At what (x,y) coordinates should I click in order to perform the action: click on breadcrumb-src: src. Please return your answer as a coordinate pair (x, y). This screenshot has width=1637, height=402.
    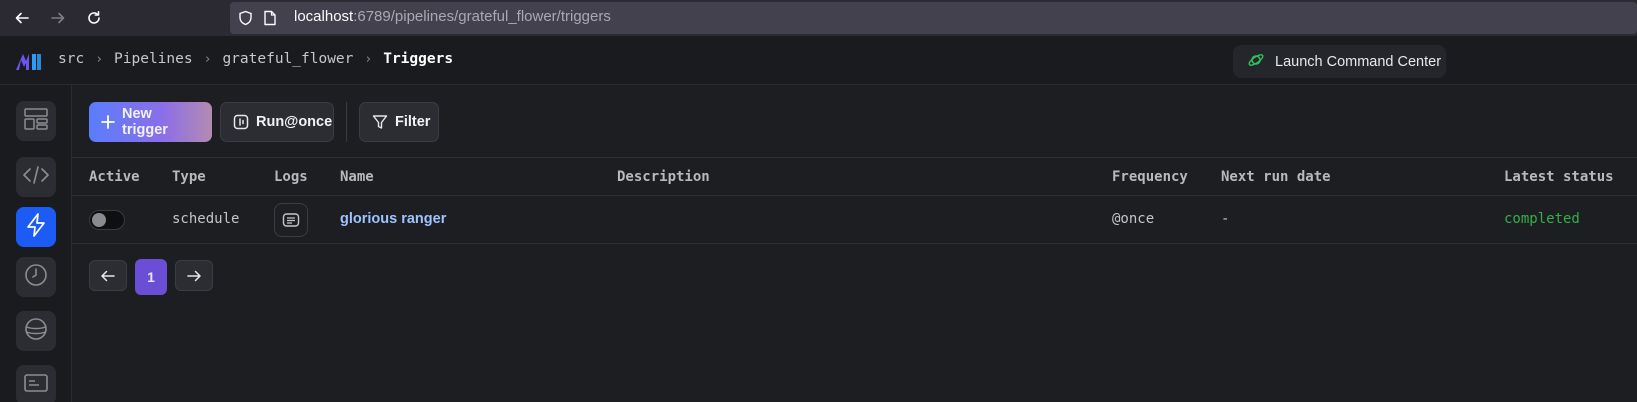
    Looking at the image, I should click on (71, 59).